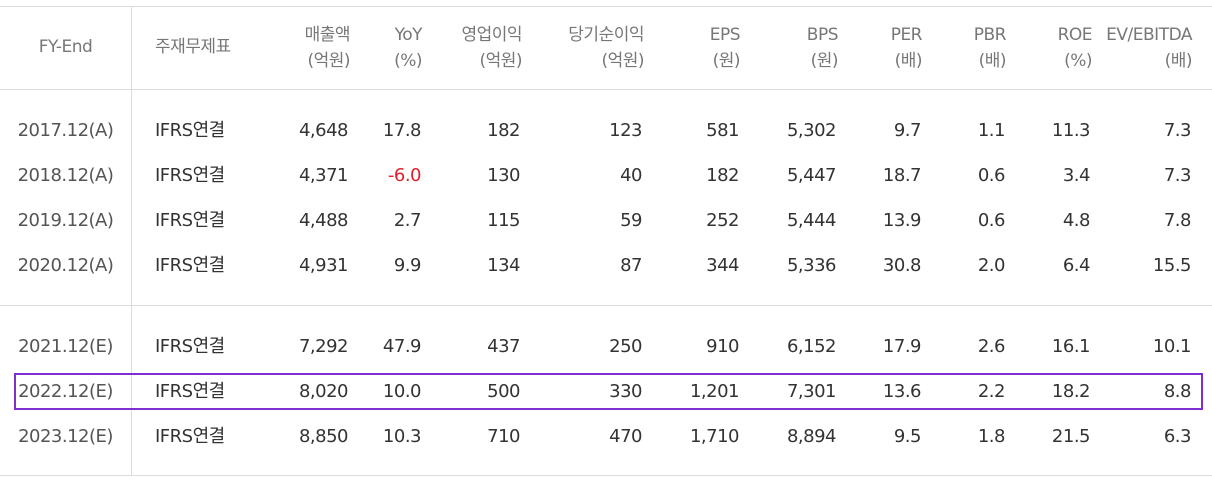 The image size is (1212, 481). What do you see at coordinates (323, 265) in the screenshot?
I see `cell-sales: 4,931` at bounding box center [323, 265].